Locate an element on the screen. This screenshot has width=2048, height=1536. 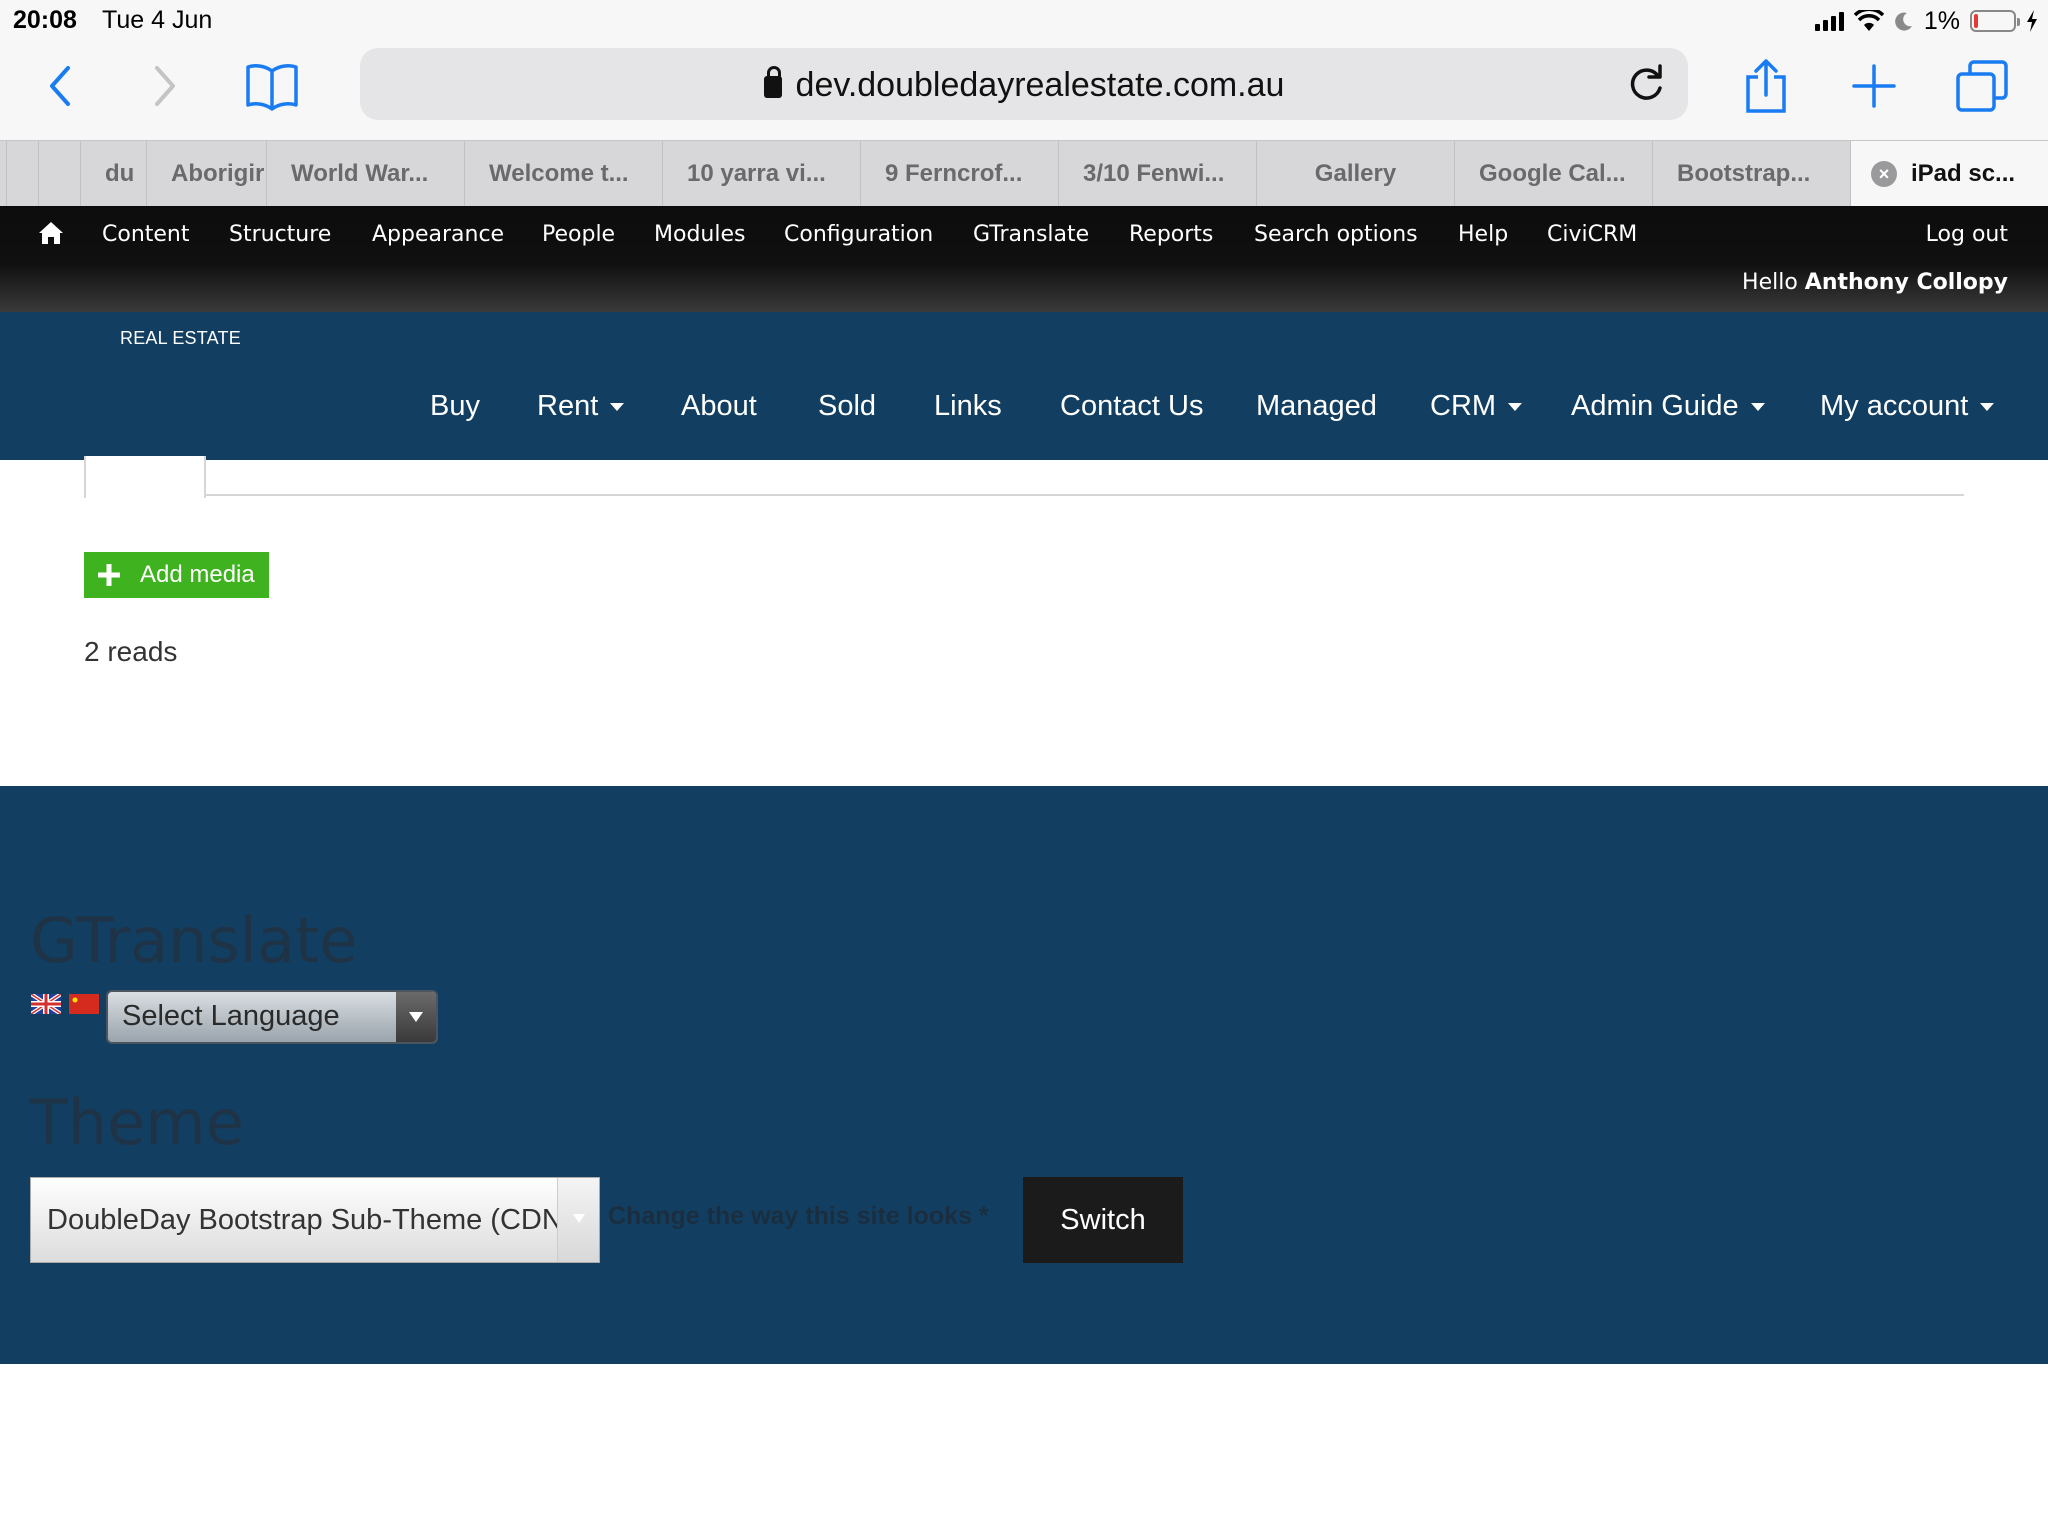
nav-label: Admin Guide is located at coordinates (1655, 406).